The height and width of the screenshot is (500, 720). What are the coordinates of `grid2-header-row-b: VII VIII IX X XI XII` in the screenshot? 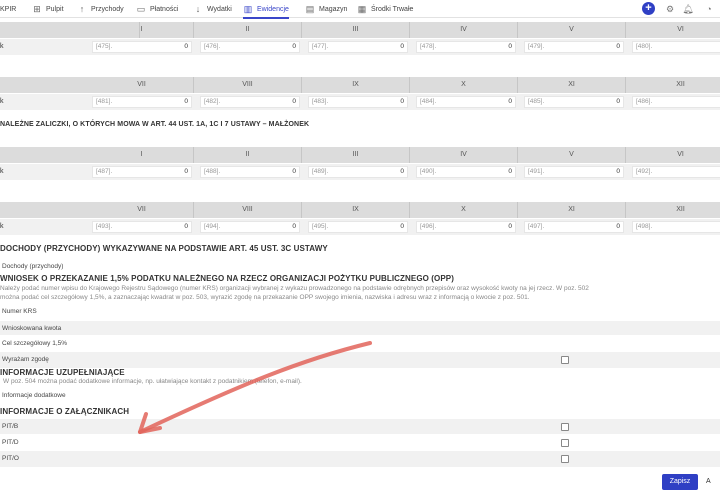 It's located at (360, 210).